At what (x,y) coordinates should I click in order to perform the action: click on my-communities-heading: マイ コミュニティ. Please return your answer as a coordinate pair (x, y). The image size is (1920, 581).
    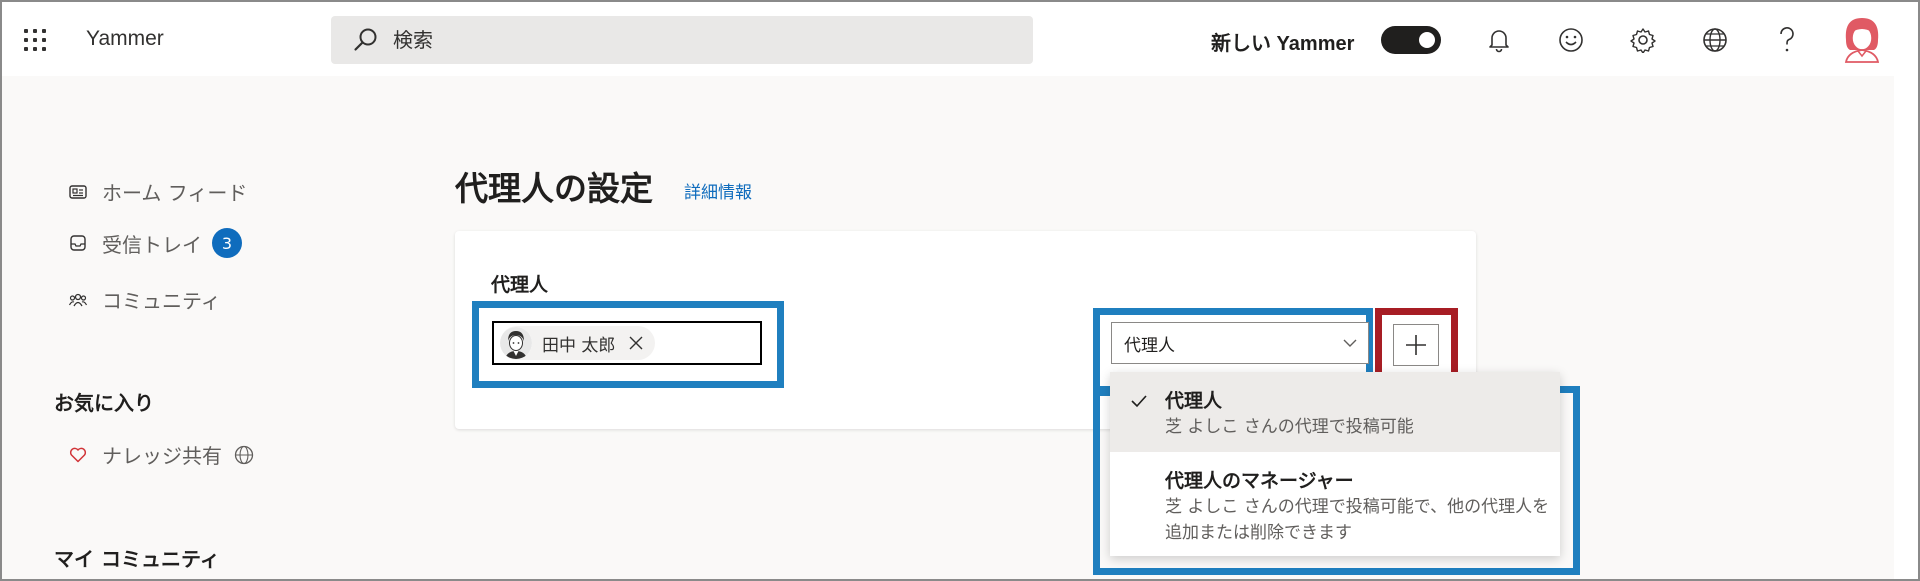
    Looking at the image, I should click on (137, 559).